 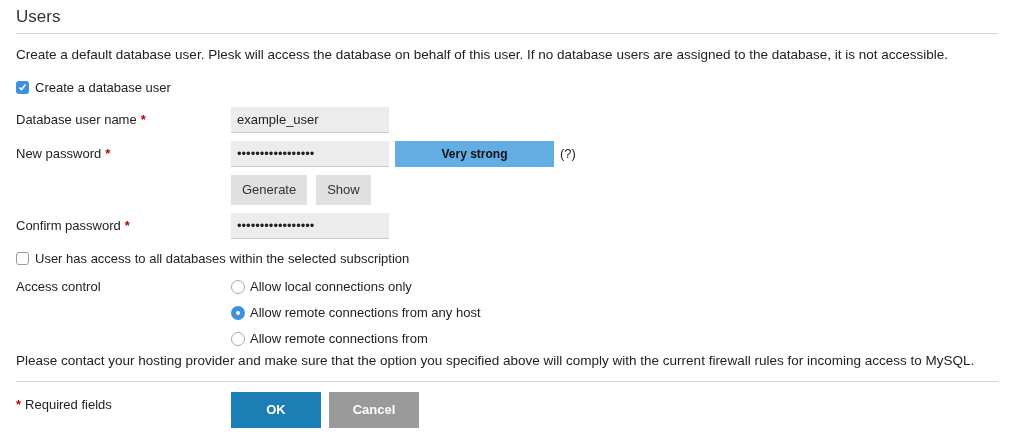 What do you see at coordinates (269, 189) in the screenshot?
I see `secondary-button: Generate` at bounding box center [269, 189].